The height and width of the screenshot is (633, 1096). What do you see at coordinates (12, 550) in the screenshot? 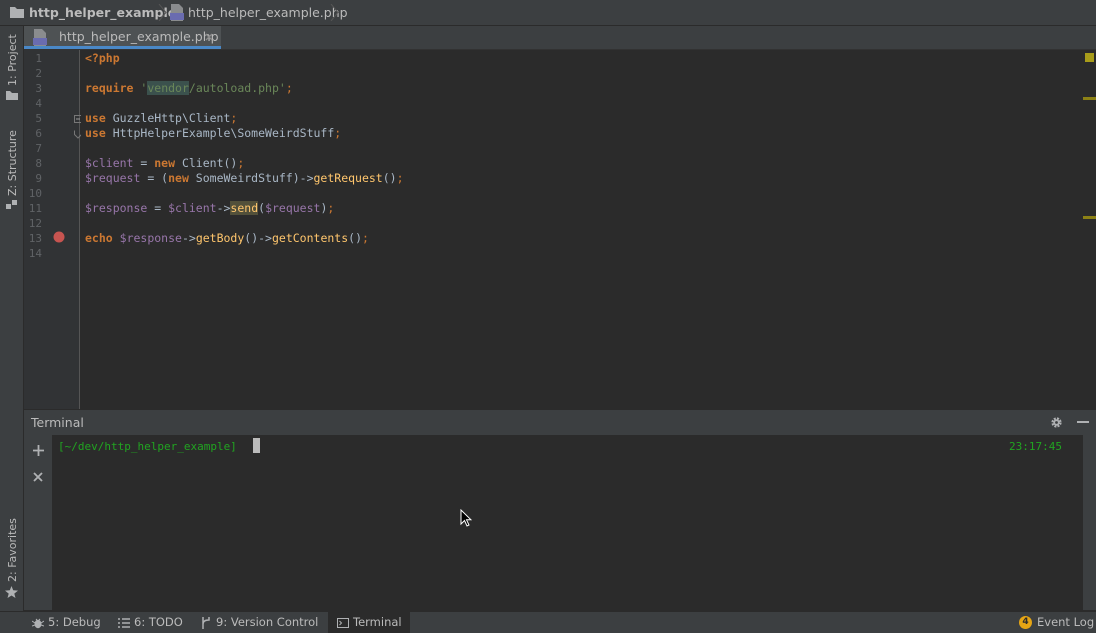
I see `favorites-tab-label: 2: Favorites` at bounding box center [12, 550].